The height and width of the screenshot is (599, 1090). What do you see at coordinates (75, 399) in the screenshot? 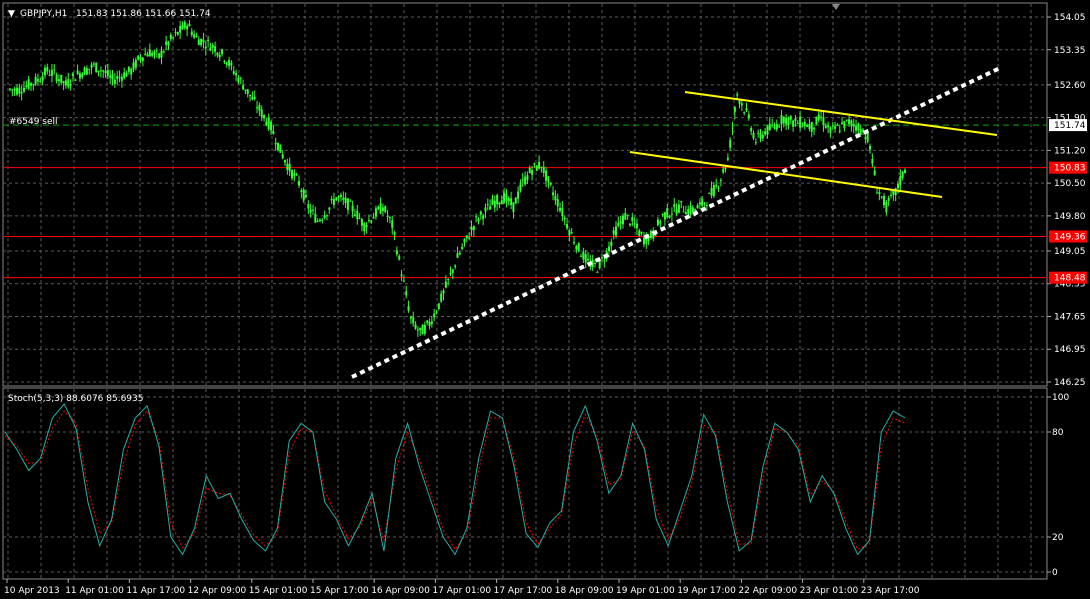
I see `stoch-label: Stoch(5,3,3) 88.6076 85.6935` at bounding box center [75, 399].